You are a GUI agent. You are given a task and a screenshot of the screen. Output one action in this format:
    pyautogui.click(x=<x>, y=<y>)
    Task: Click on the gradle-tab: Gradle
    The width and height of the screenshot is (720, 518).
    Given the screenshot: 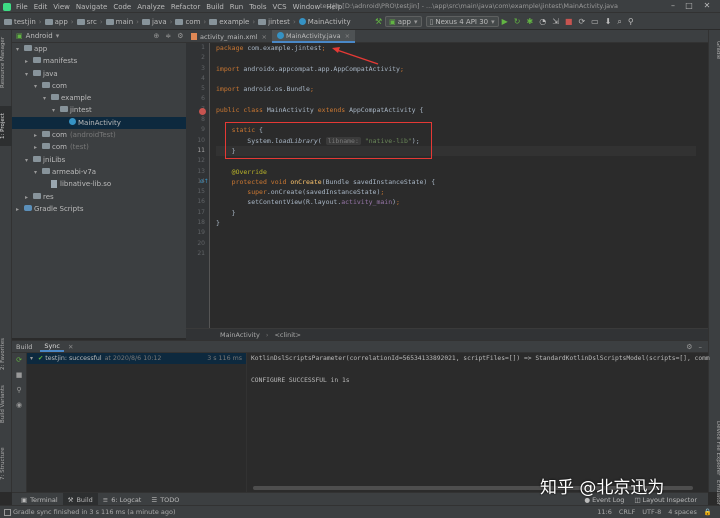 What is the action you would take?
    pyautogui.click(x=714, y=50)
    